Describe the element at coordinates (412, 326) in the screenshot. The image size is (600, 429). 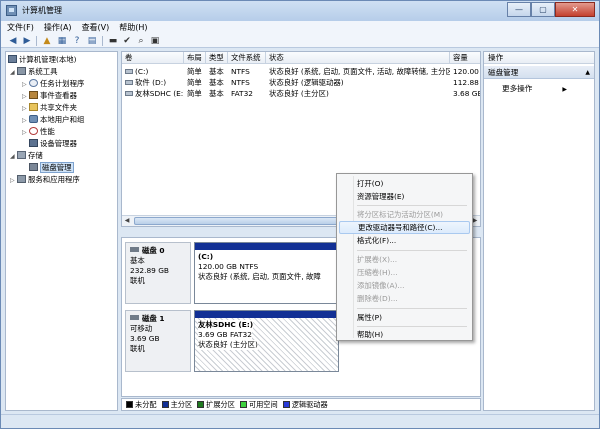
I see `menu-separator` at that location.